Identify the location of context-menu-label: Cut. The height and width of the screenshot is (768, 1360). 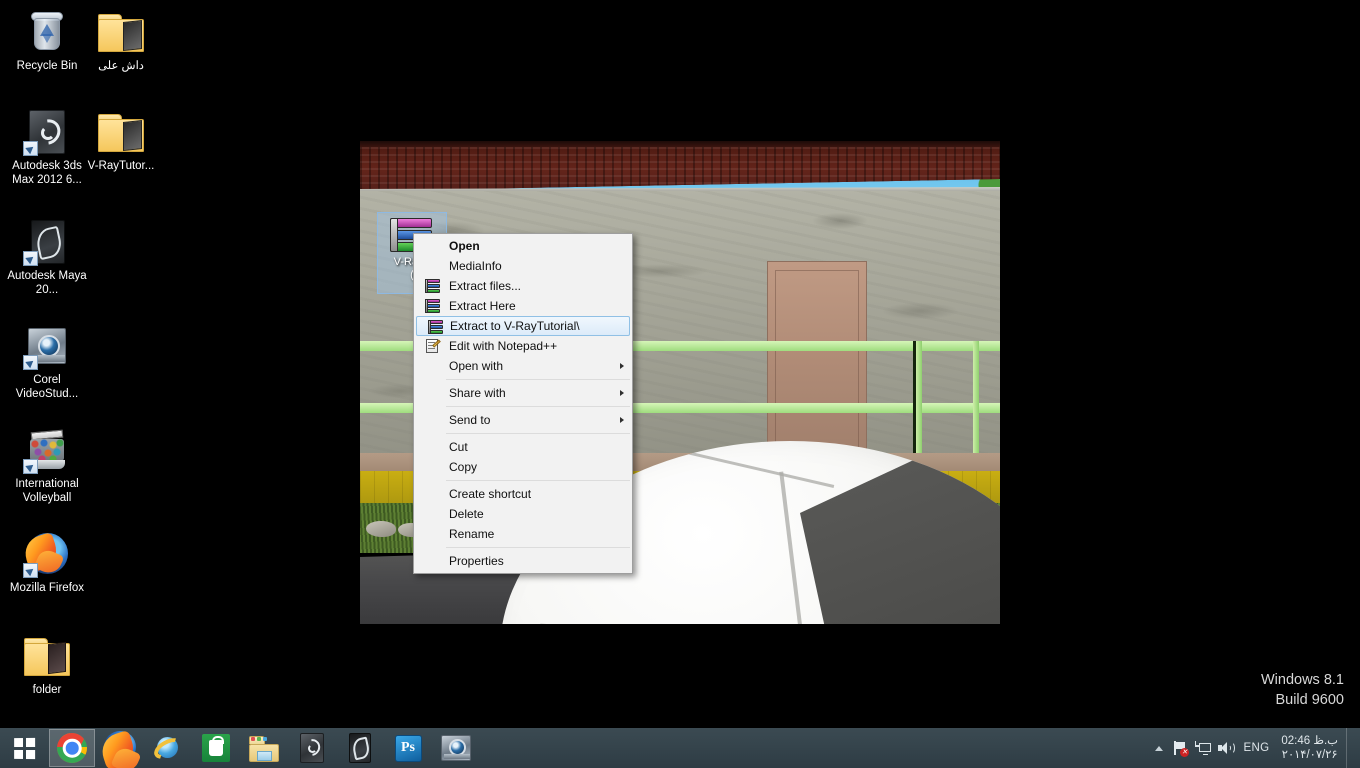
(458, 447).